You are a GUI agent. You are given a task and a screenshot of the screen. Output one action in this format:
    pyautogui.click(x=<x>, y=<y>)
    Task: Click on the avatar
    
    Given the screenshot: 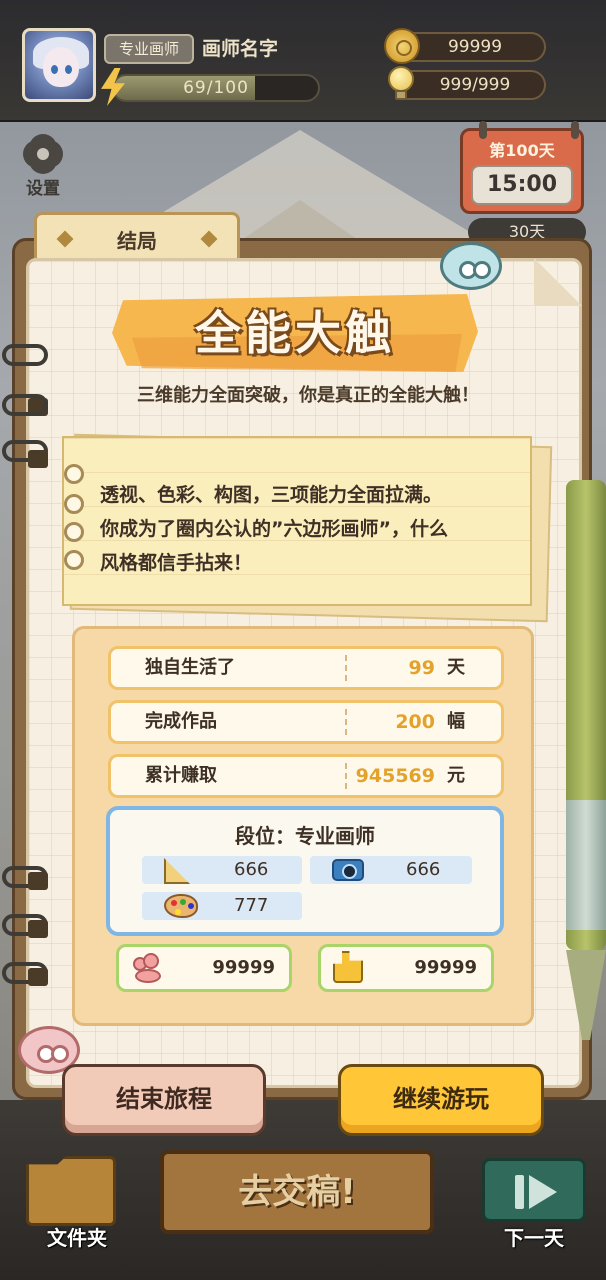 What is the action you would take?
    pyautogui.click(x=59, y=65)
    